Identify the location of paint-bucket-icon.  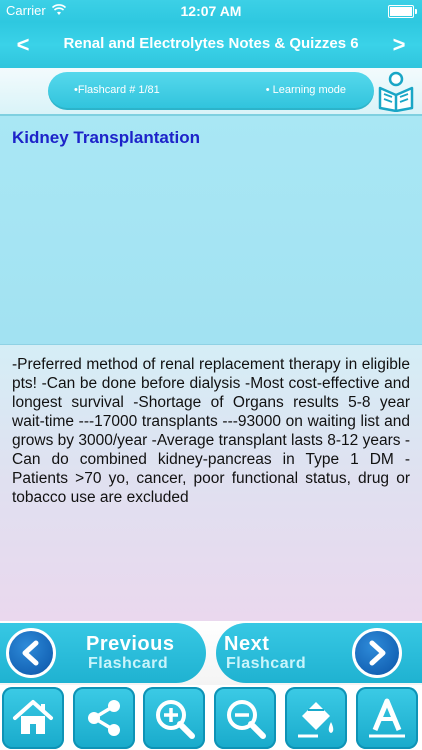
(316, 720).